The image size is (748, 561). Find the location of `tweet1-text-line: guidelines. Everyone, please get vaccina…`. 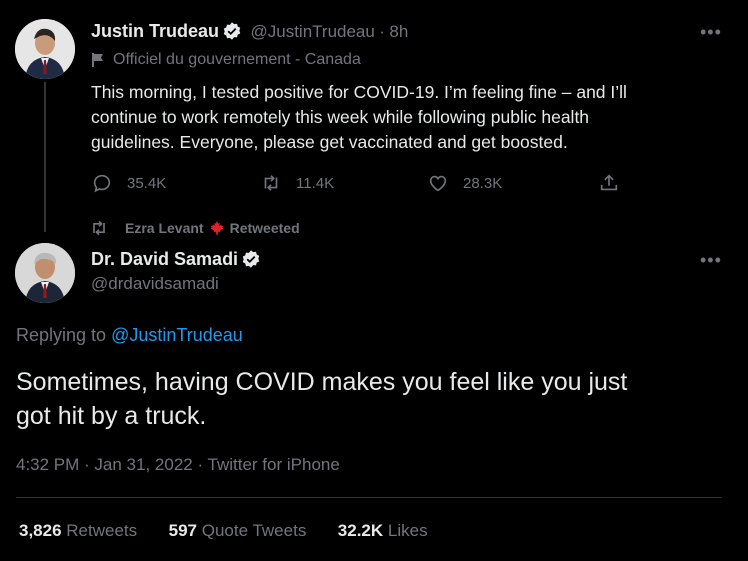

tweet1-text-line: guidelines. Everyone, please get vaccina… is located at coordinates (329, 142).